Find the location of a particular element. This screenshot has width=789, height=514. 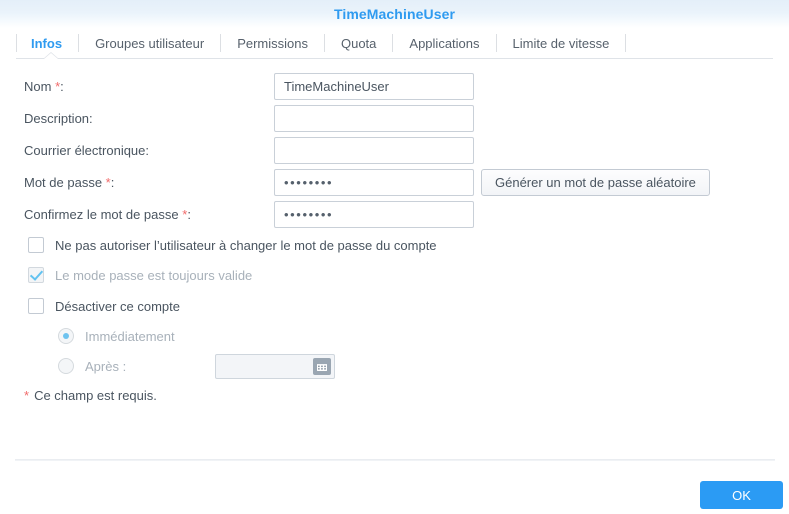

footer-separator is located at coordinates (395, 460).